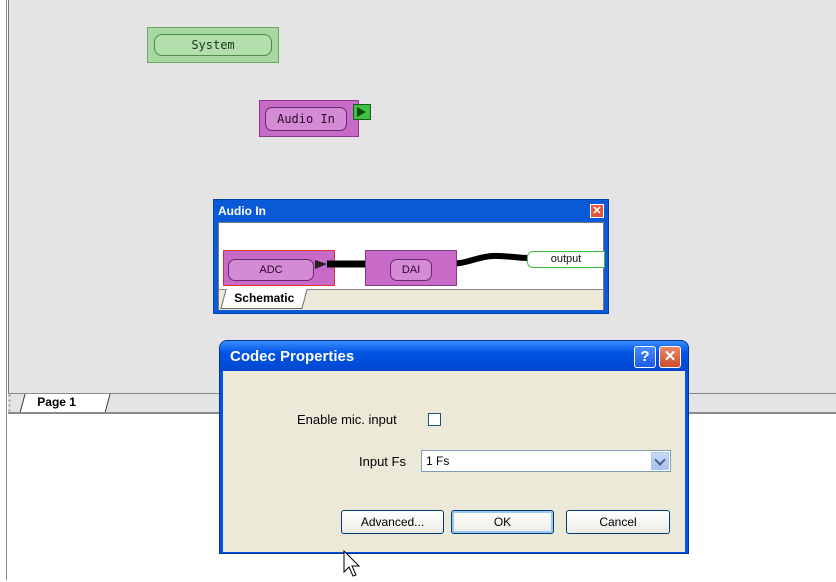  I want to click on system-block: System, so click(213, 45).